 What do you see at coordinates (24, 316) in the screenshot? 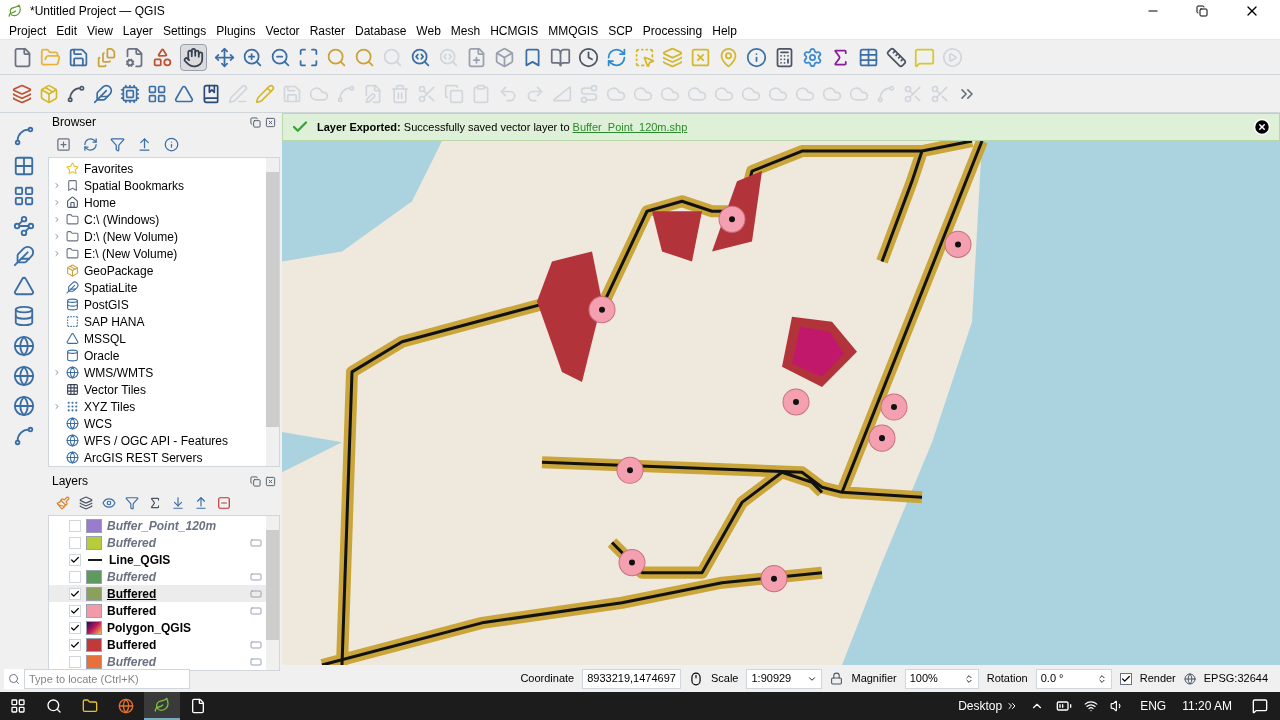
I see `add-postgis-icon` at bounding box center [24, 316].